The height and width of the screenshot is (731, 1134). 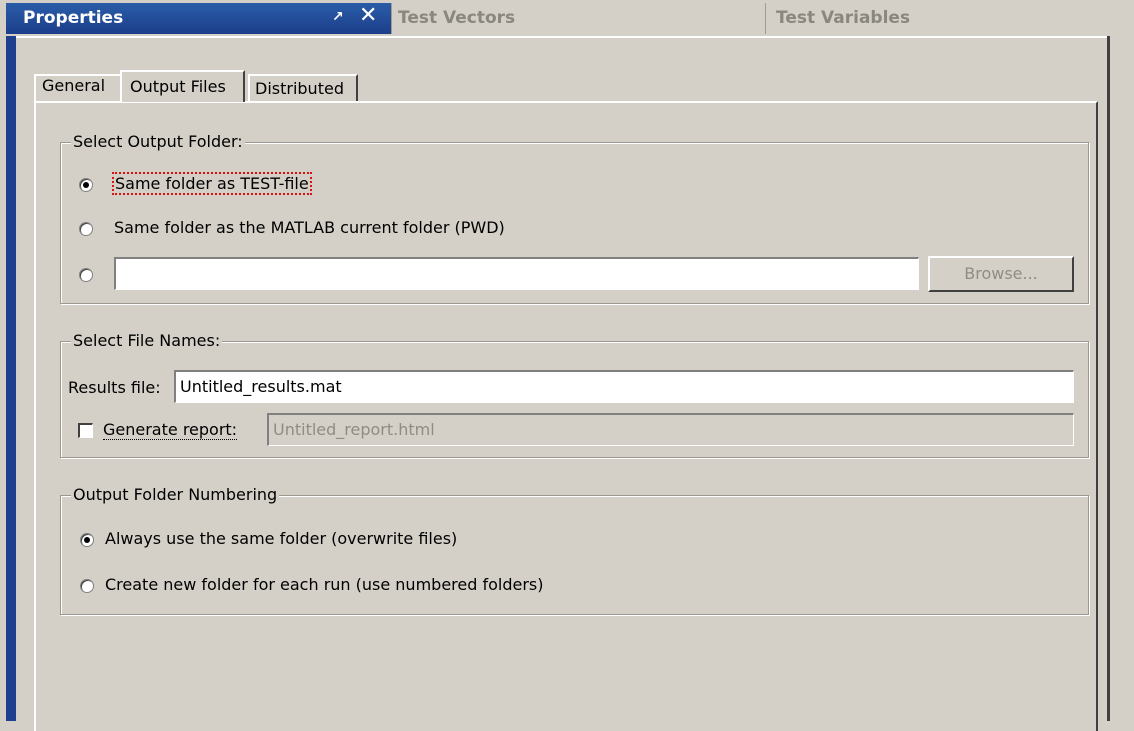 I want to click on test-vectors-tab-label: Test Vectors, so click(x=457, y=18).